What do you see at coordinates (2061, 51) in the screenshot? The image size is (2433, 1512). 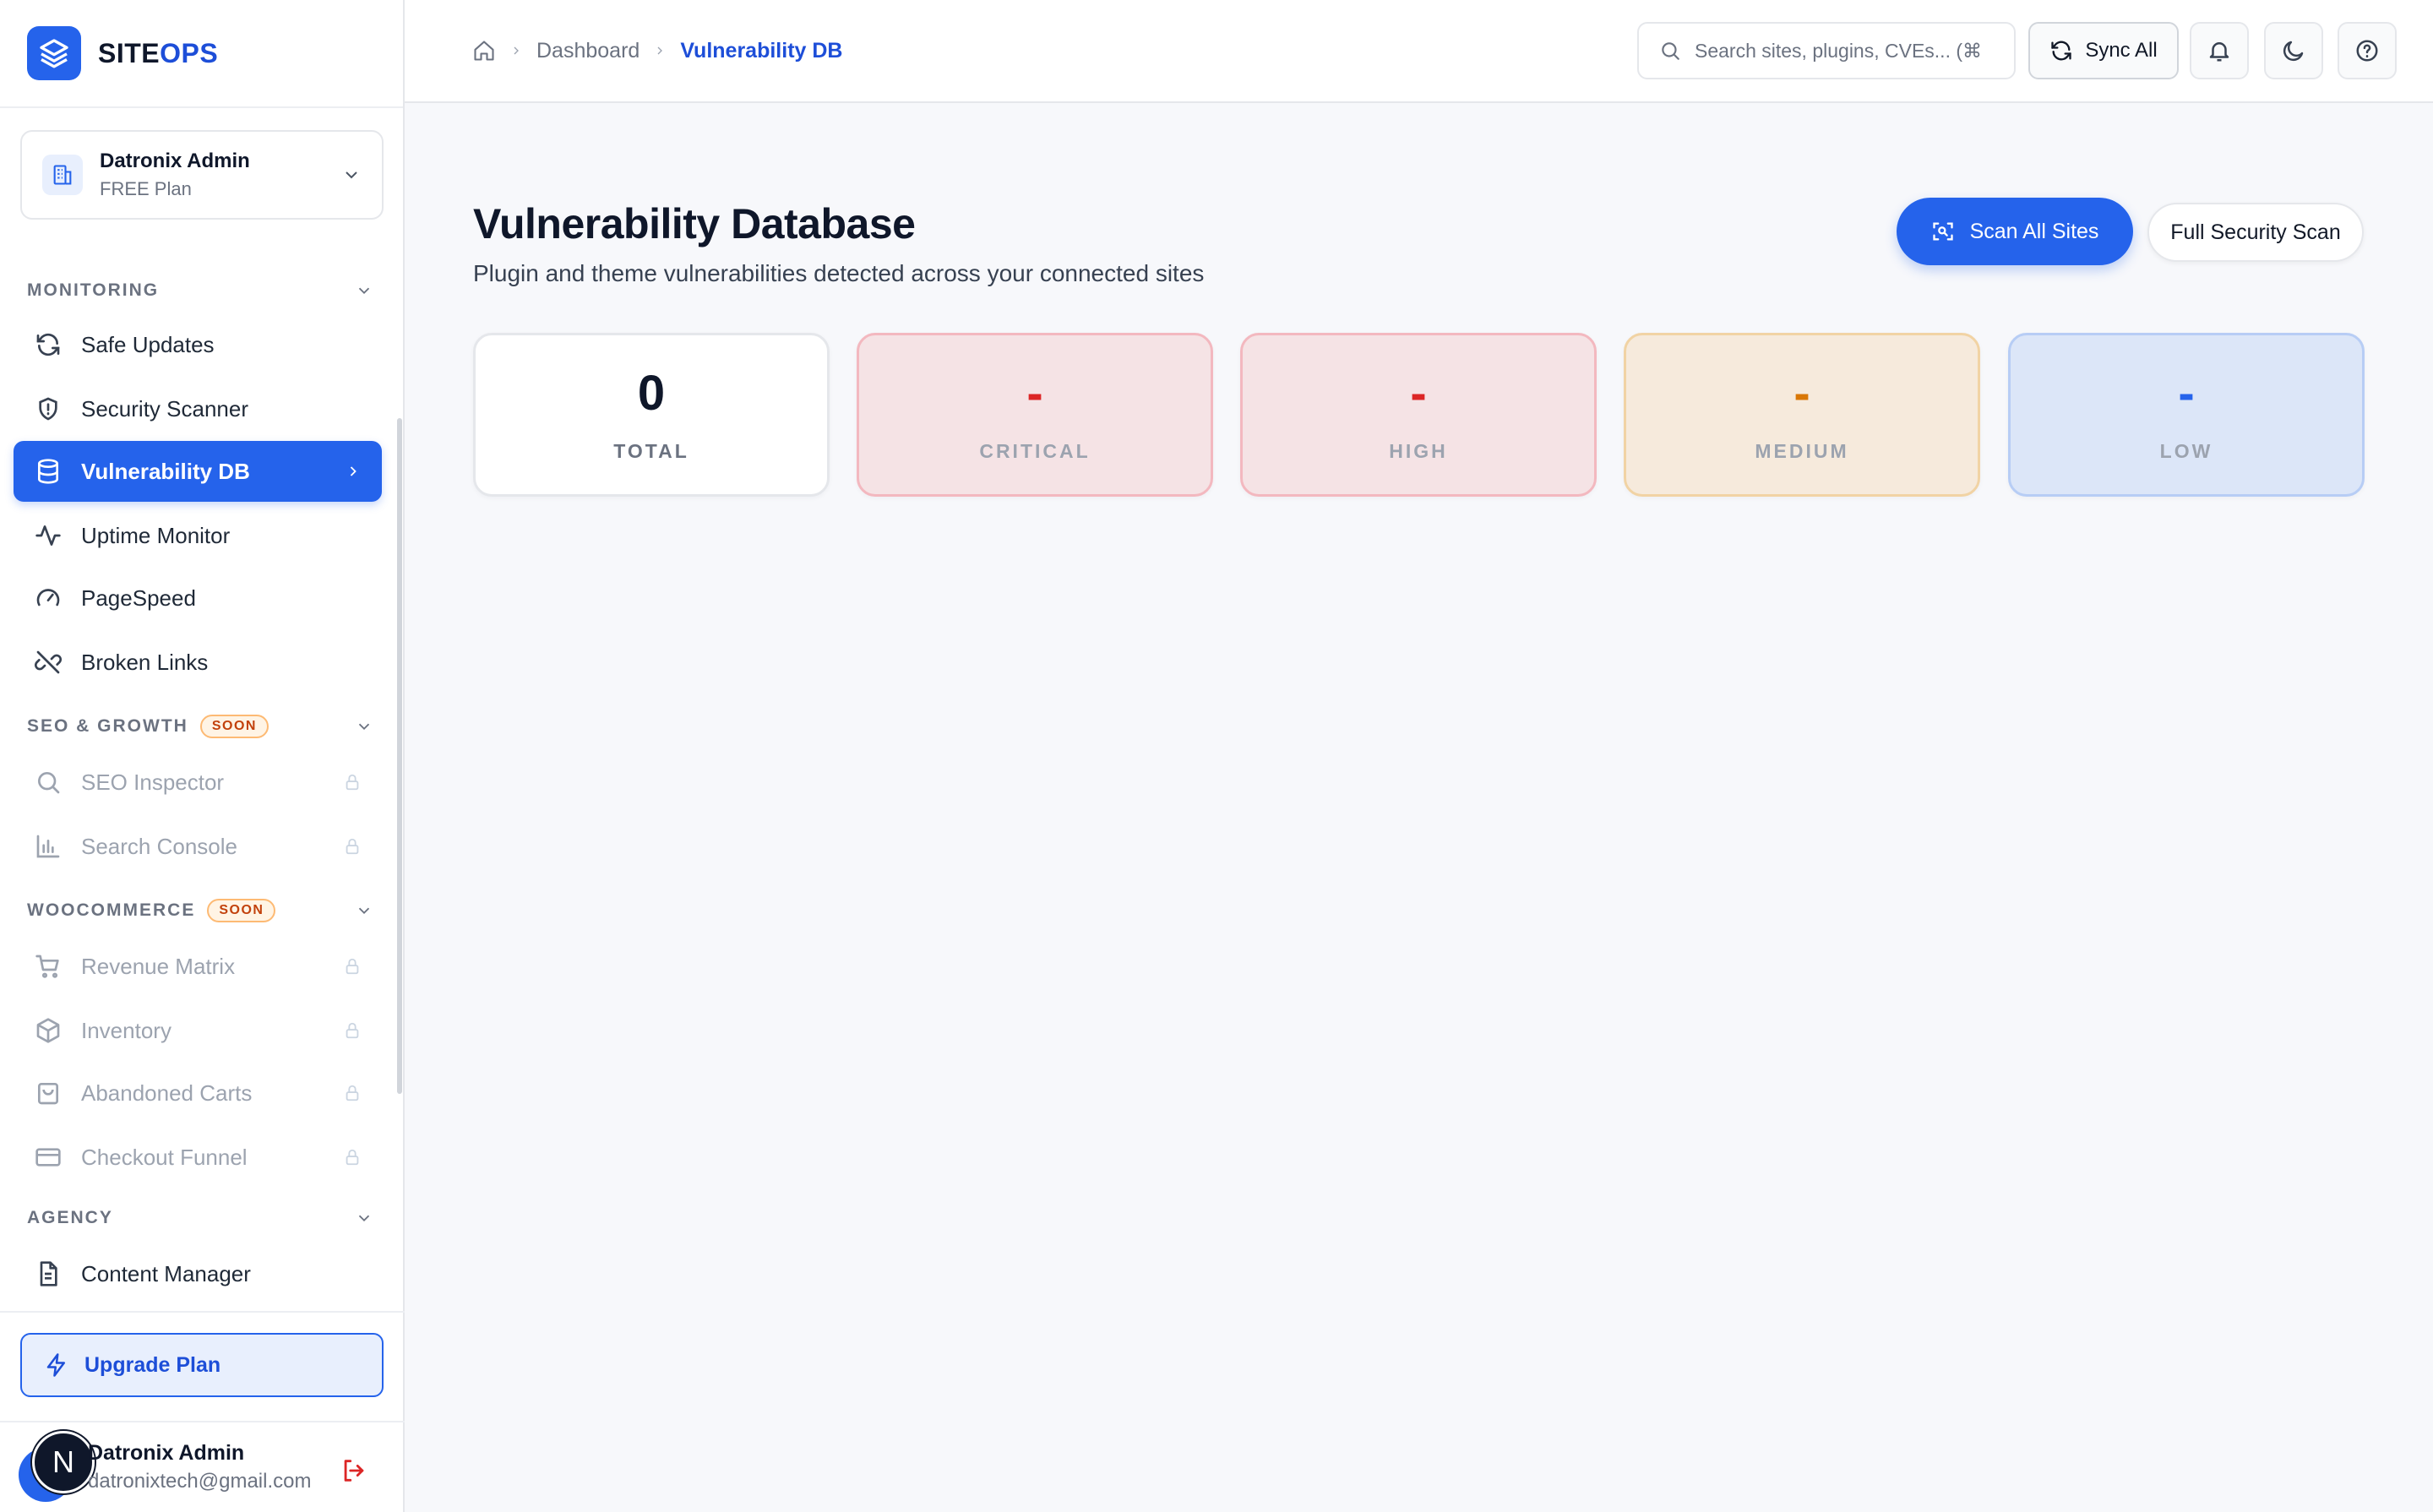 I see `refresh-icon` at bounding box center [2061, 51].